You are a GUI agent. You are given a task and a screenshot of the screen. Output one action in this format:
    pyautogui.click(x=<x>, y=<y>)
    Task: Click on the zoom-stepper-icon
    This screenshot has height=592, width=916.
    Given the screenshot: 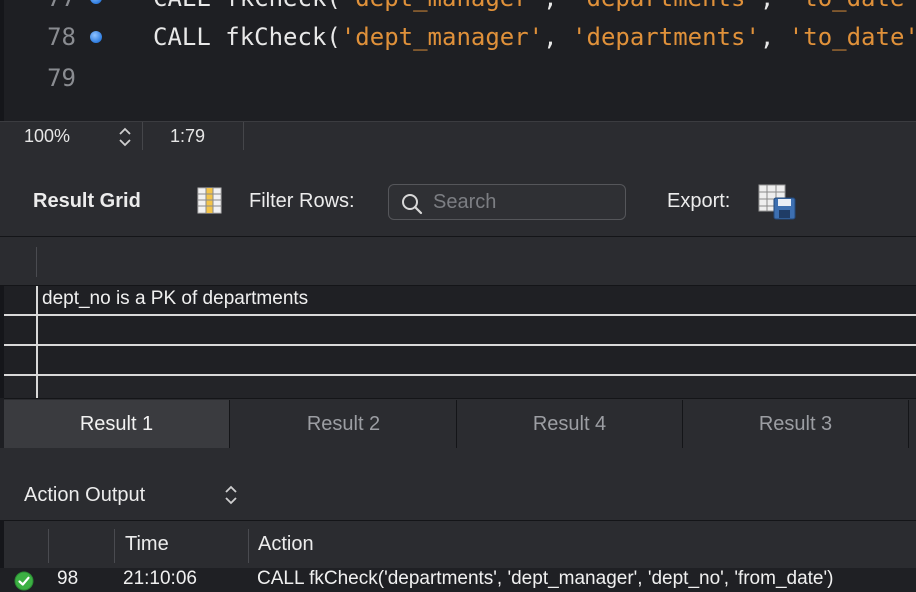 What is the action you would take?
    pyautogui.click(x=125, y=137)
    